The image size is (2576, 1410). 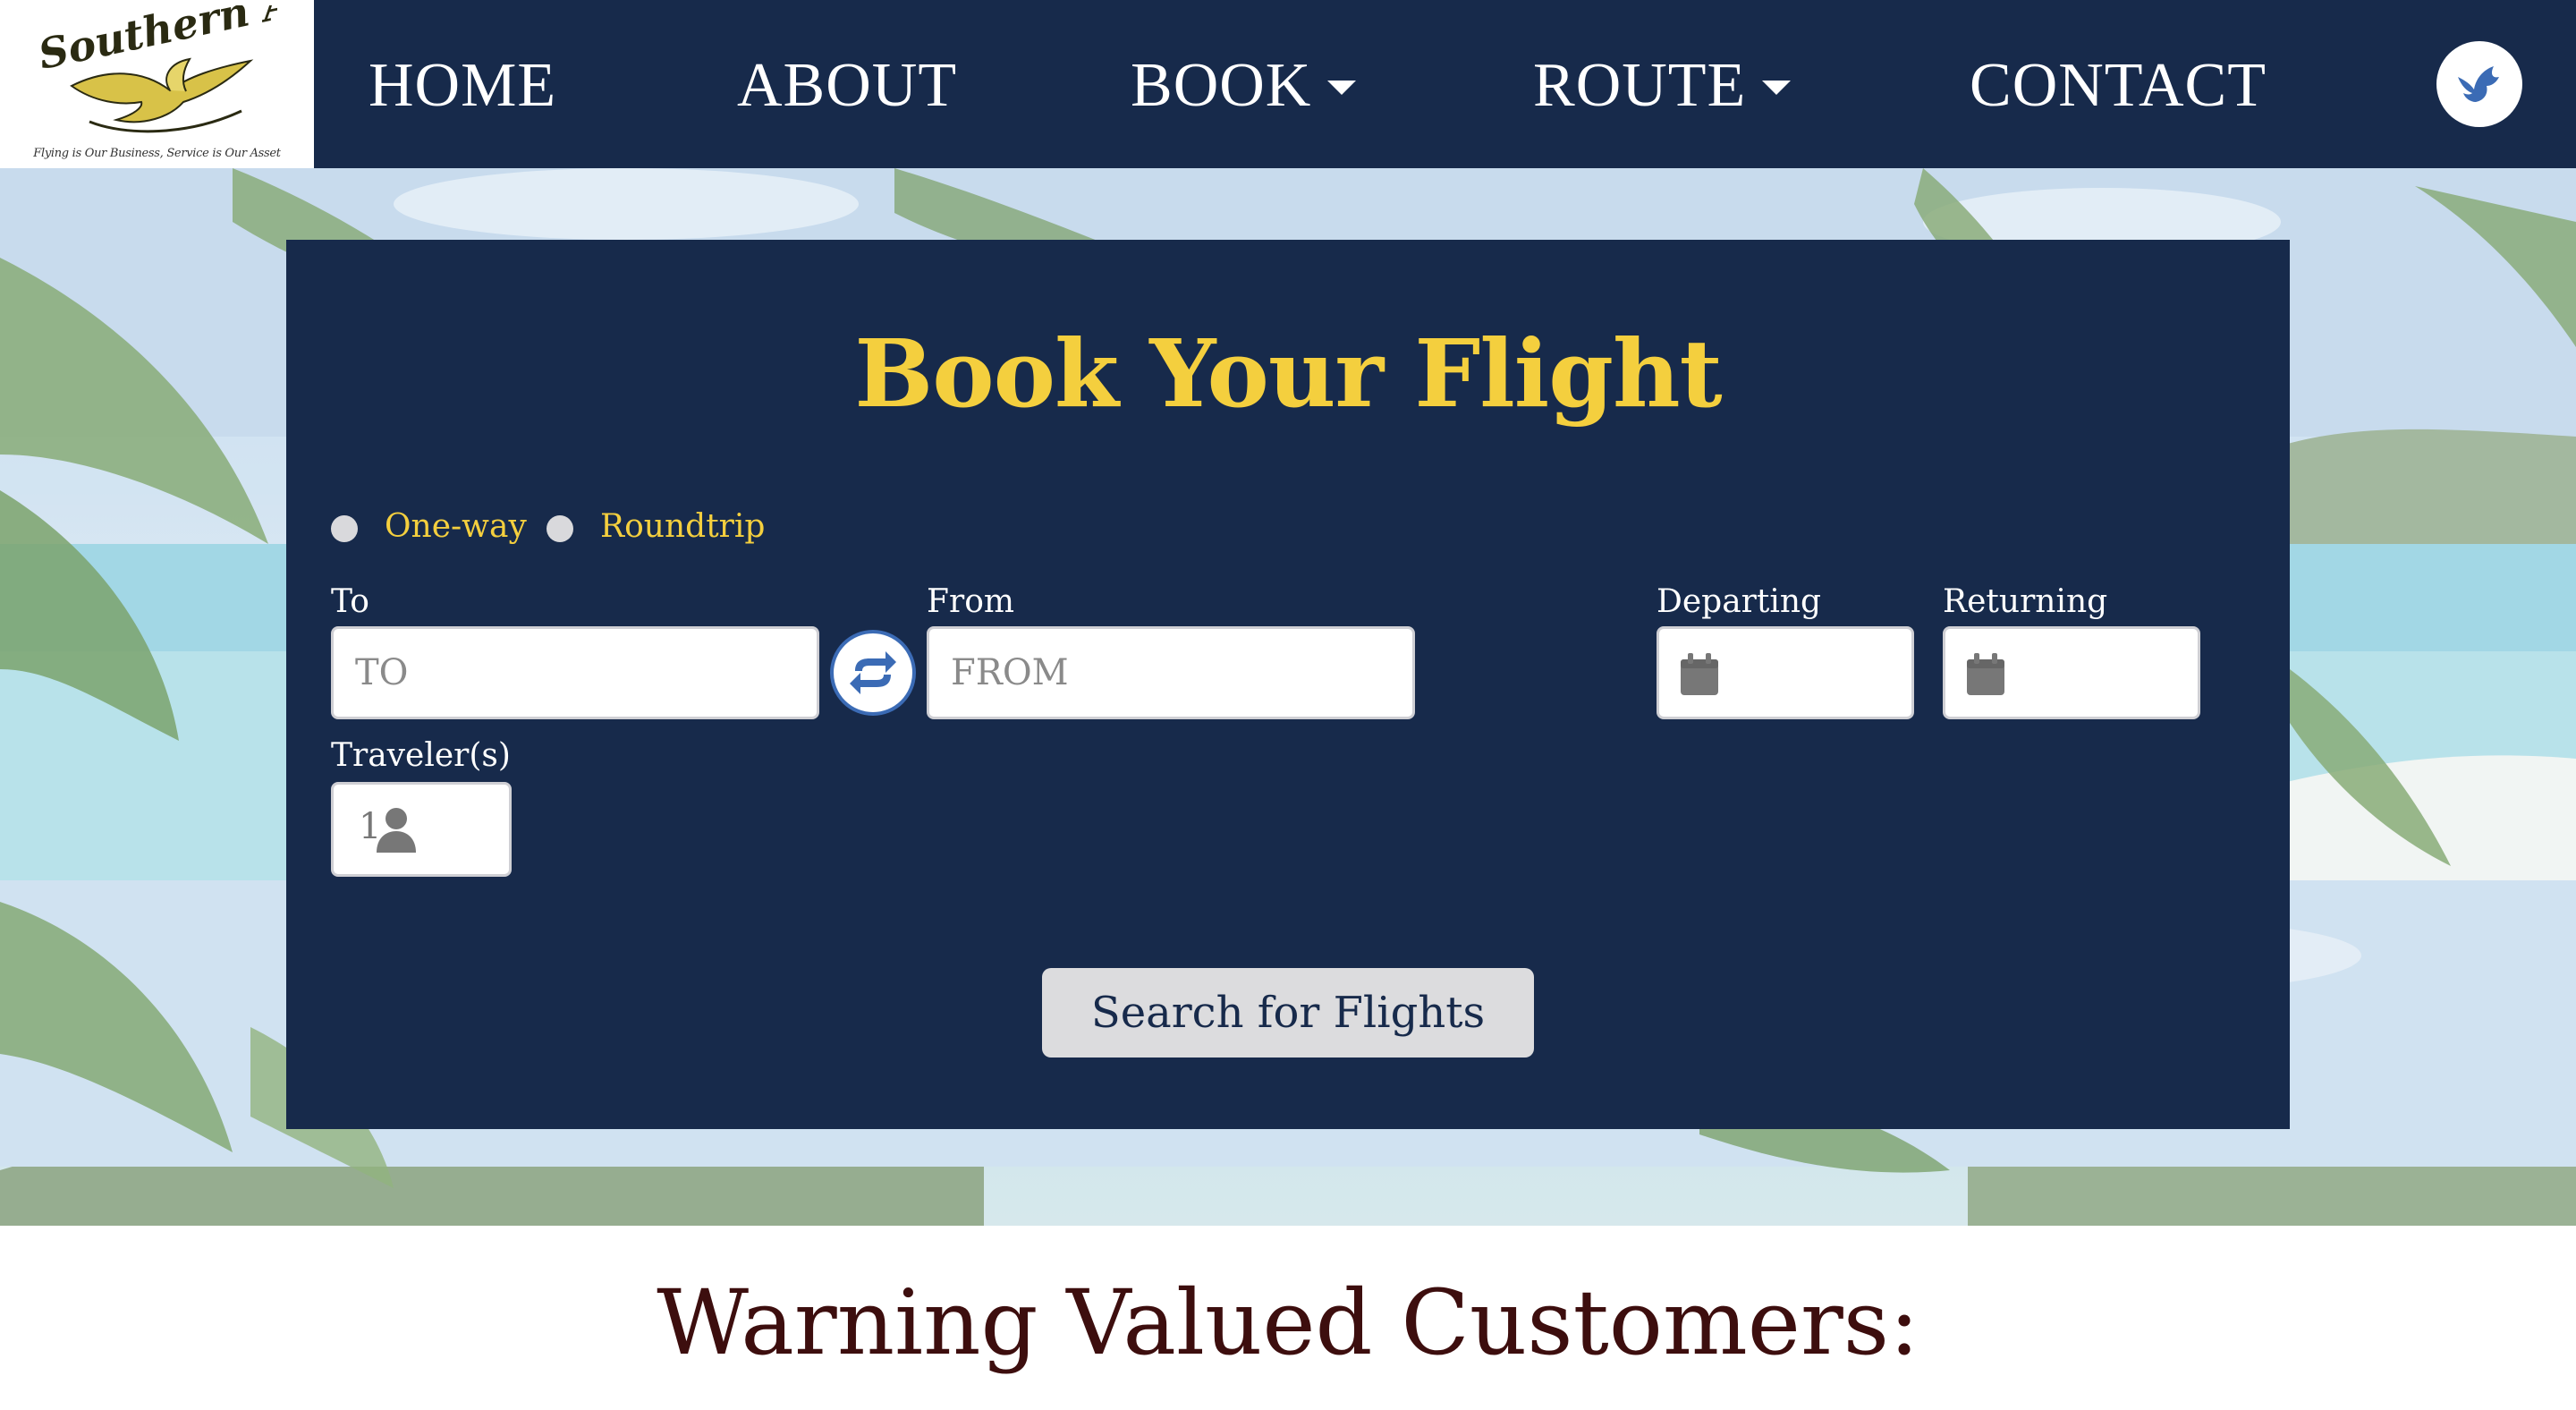 What do you see at coordinates (1288, 374) in the screenshot?
I see `booking-title: Book Your Flight` at bounding box center [1288, 374].